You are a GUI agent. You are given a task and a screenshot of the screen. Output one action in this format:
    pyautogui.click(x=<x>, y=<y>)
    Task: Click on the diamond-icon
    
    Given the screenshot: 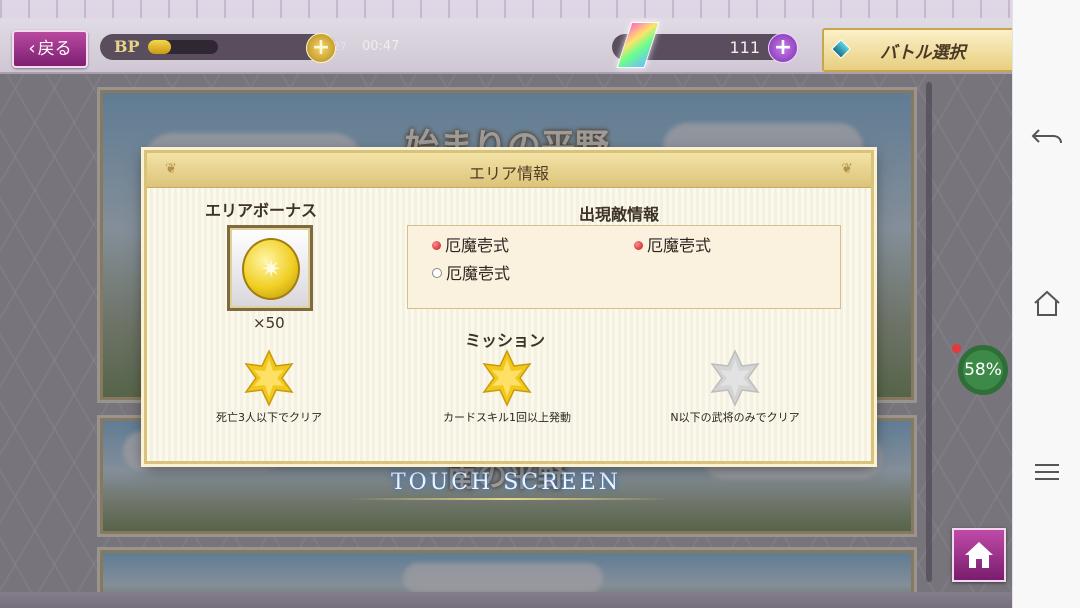 What is the action you would take?
    pyautogui.click(x=841, y=49)
    